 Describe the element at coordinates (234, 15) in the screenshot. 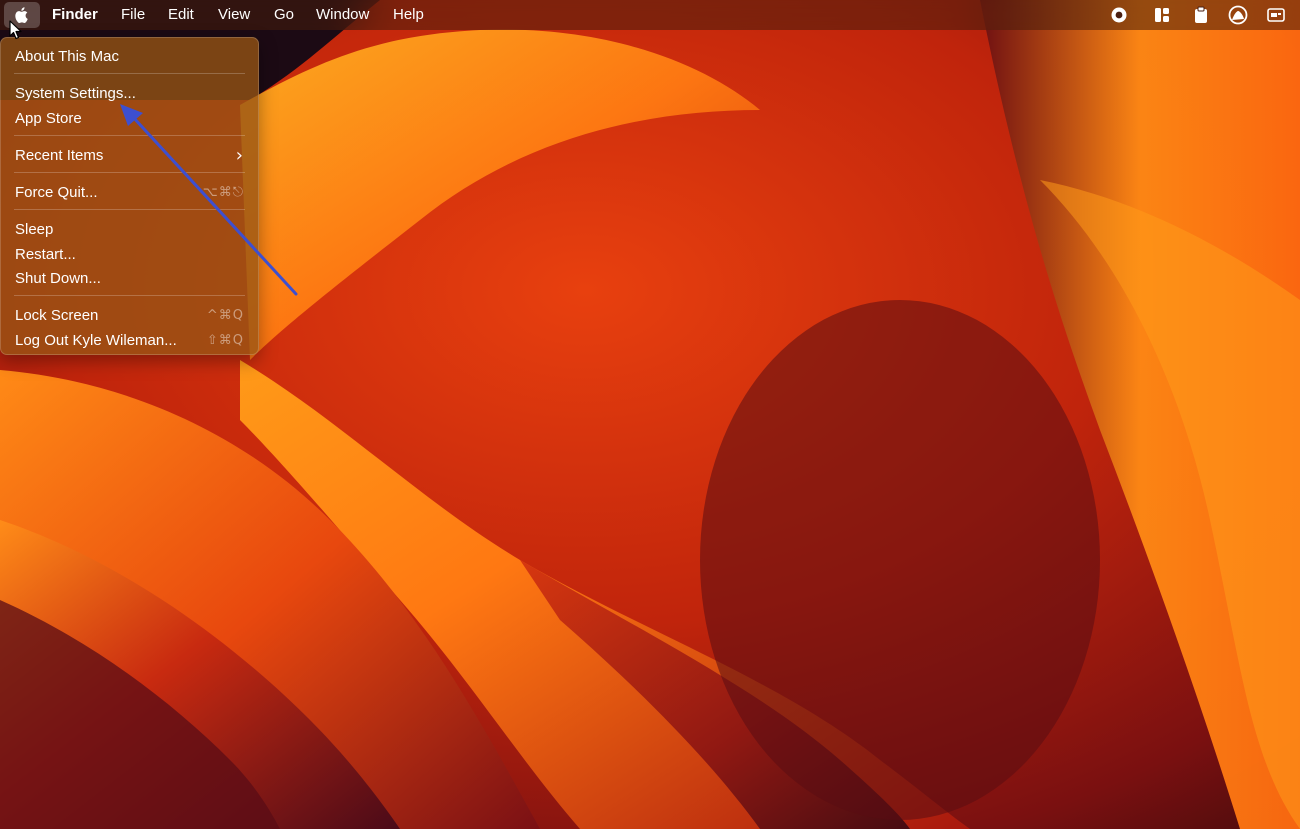

I see `menubar-view: View` at that location.